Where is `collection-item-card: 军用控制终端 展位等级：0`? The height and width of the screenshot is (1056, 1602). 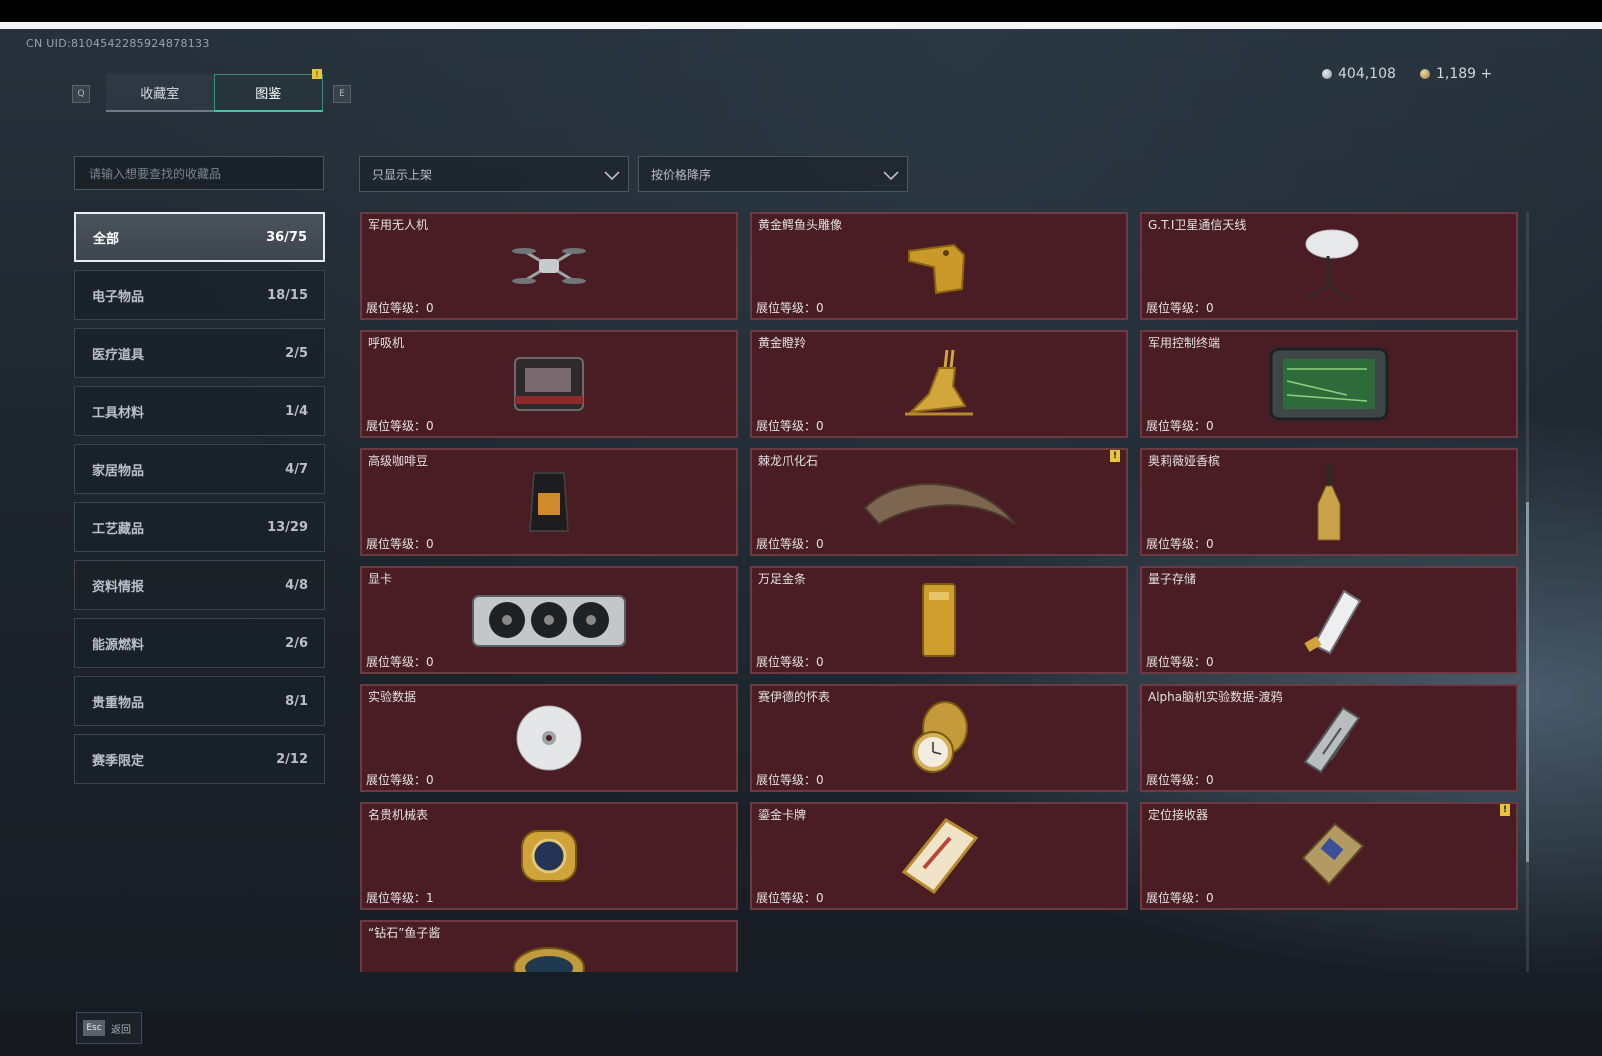 collection-item-card: 军用控制终端 展位等级：0 is located at coordinates (1329, 384).